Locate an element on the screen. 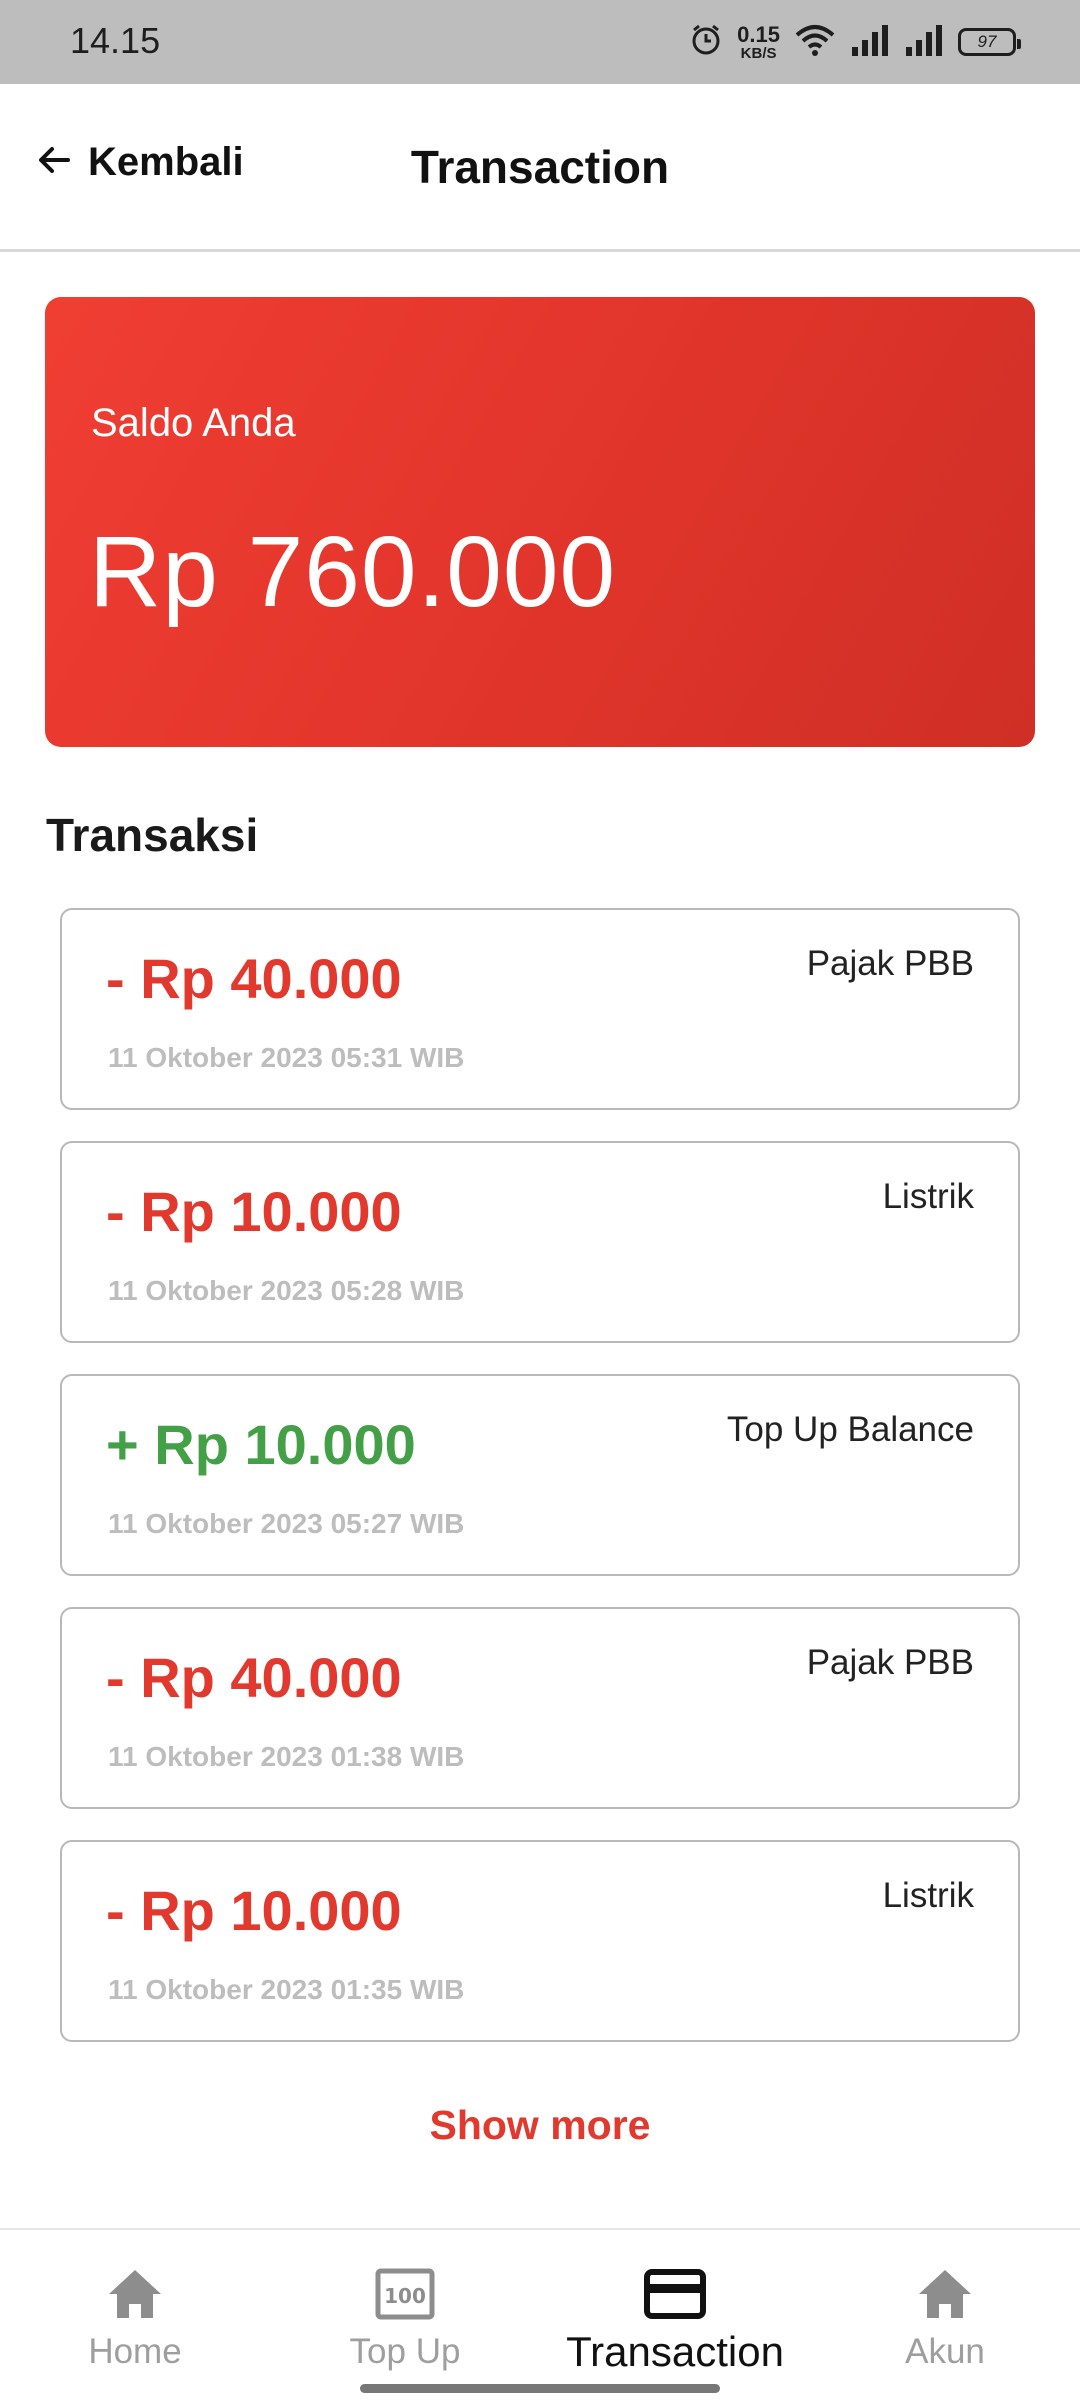  transaction-category: Top Up Balance is located at coordinates (850, 1429).